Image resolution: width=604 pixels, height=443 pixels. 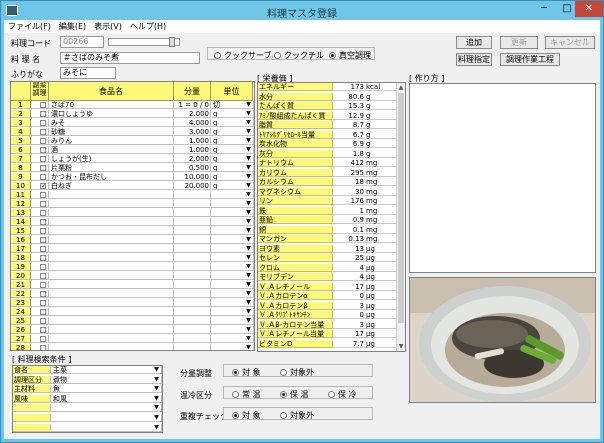 What do you see at coordinates (246, 394) in the screenshot?
I see `radio-room-temp: 常 温` at bounding box center [246, 394].